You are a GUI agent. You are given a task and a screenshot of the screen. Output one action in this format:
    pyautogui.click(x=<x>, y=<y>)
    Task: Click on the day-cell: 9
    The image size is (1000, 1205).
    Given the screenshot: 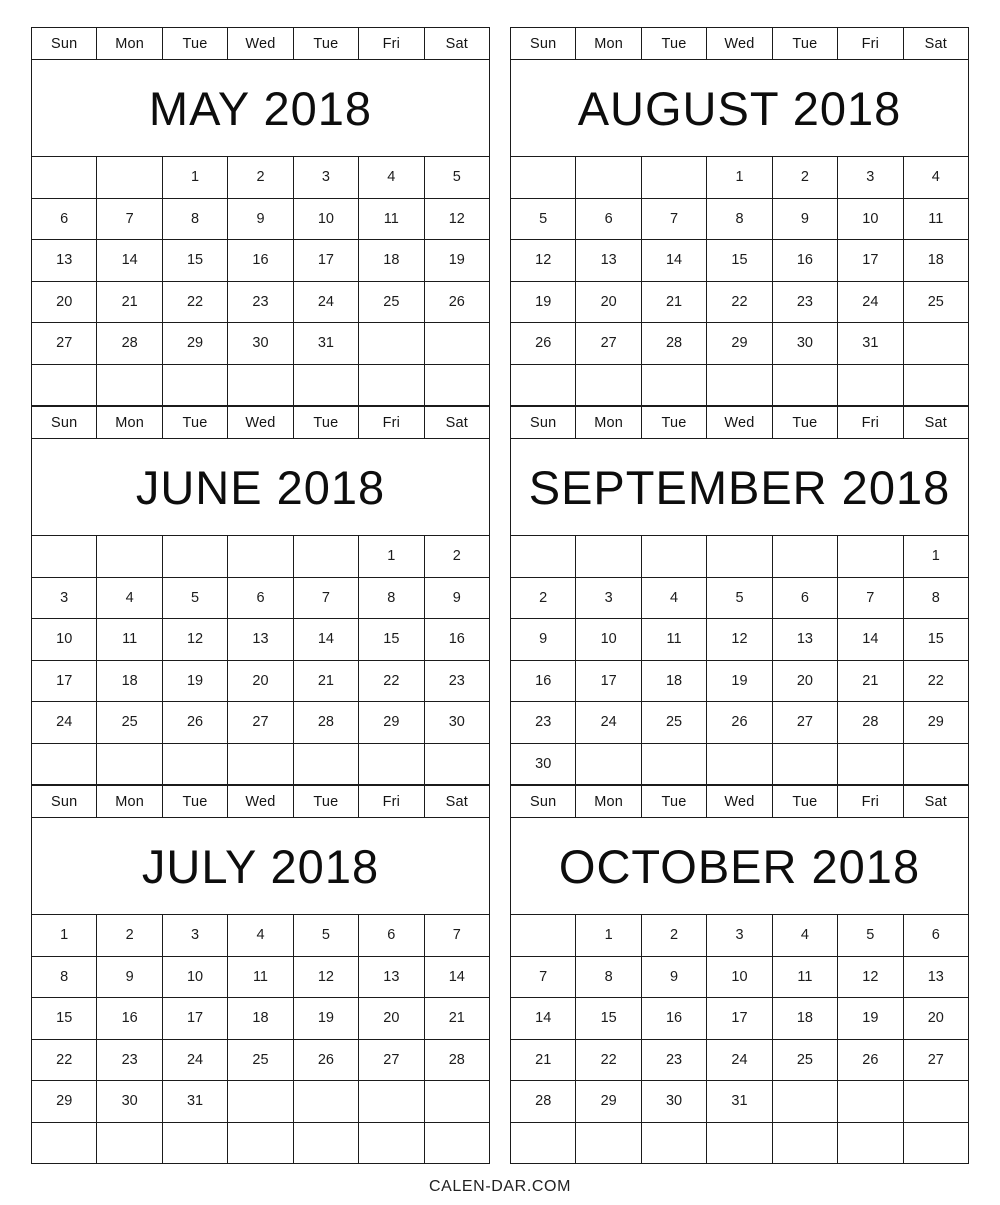 What is the action you would take?
    pyautogui.click(x=543, y=639)
    